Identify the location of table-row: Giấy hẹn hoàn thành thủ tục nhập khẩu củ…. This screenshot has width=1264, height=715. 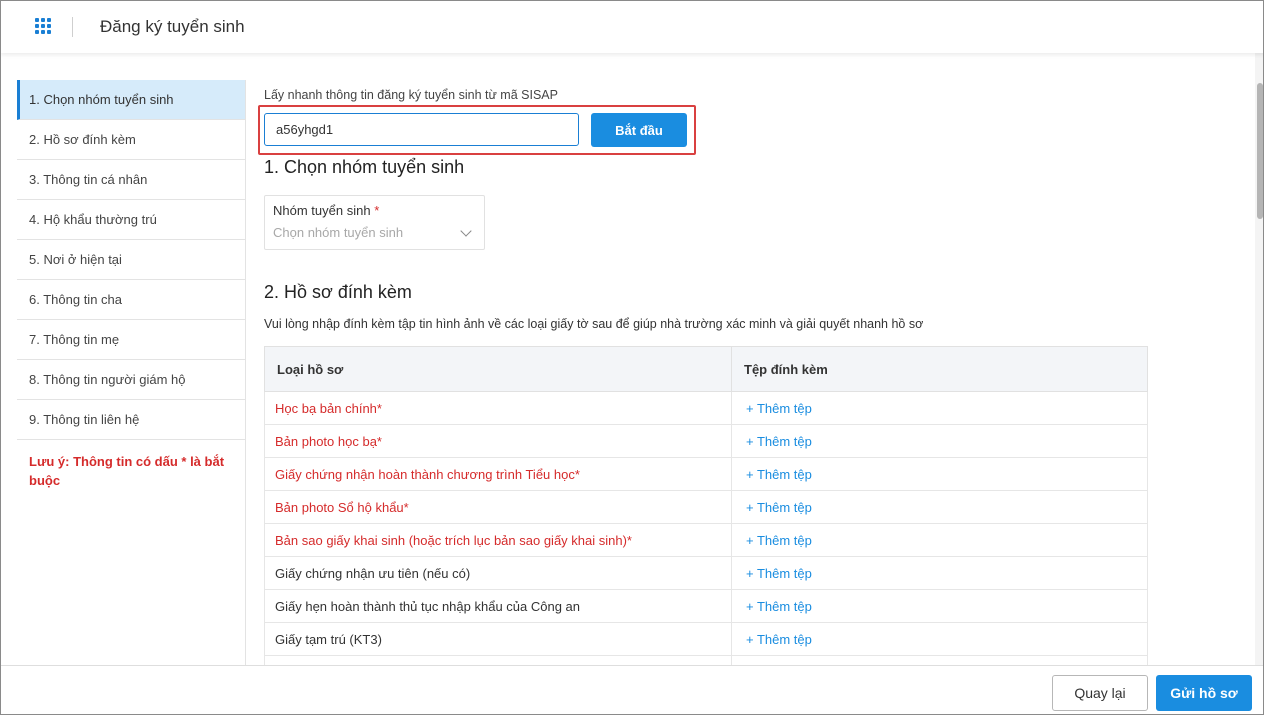
(706, 606).